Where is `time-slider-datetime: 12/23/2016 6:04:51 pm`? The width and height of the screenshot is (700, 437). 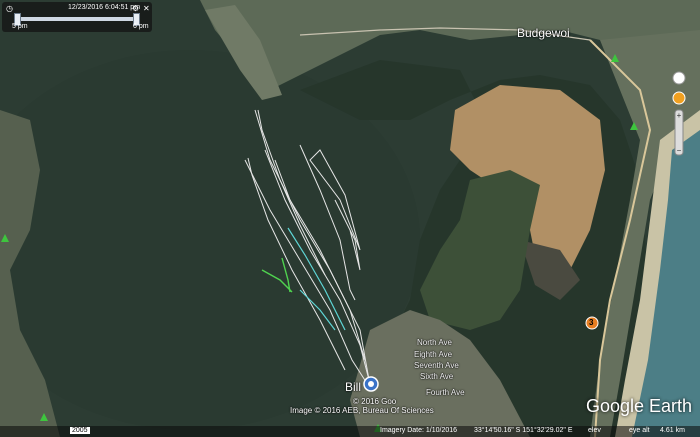 time-slider-datetime: 12/23/2016 6:04:51 pm is located at coordinates (104, 7).